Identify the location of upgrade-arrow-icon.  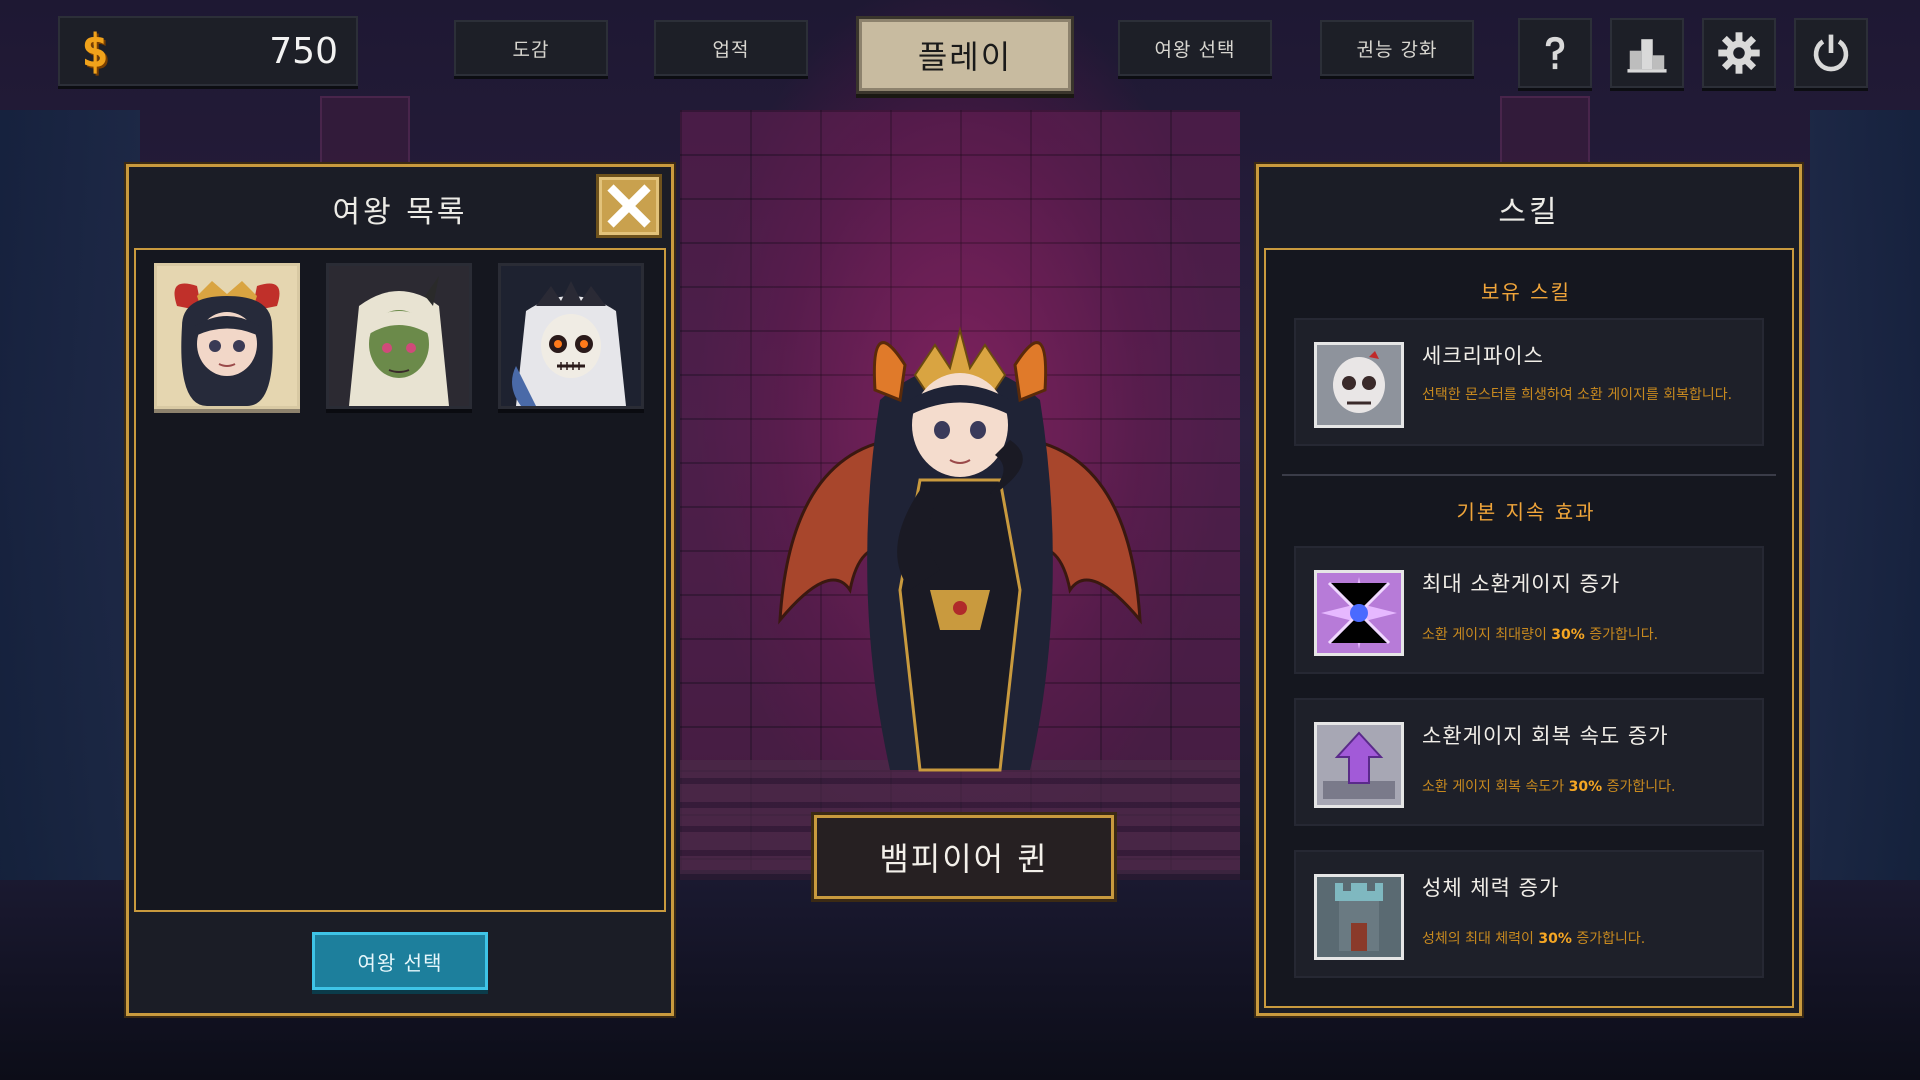
(1359, 765).